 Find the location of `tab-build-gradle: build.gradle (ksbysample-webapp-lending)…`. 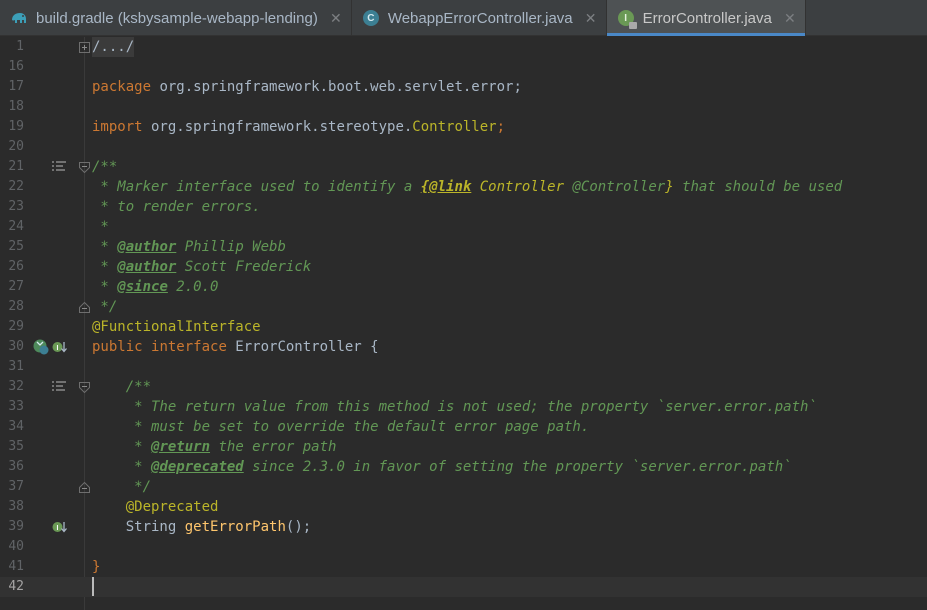

tab-build-gradle: build.gradle (ksbysample-webapp-lending)… is located at coordinates (176, 18).